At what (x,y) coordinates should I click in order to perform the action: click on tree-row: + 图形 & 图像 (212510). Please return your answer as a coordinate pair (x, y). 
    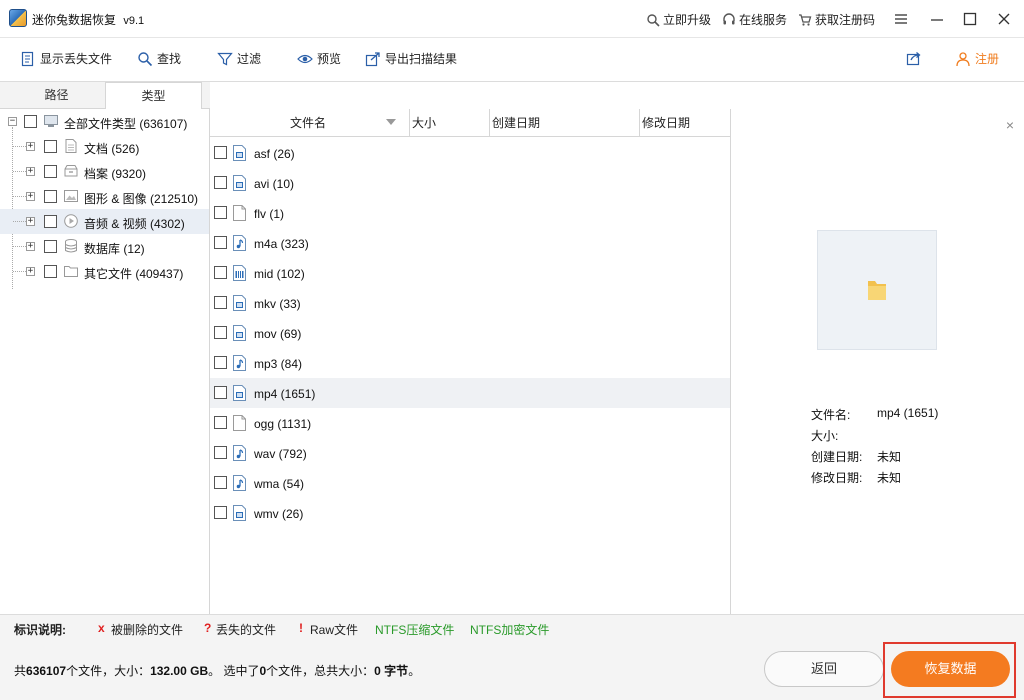
    Looking at the image, I should click on (104, 196).